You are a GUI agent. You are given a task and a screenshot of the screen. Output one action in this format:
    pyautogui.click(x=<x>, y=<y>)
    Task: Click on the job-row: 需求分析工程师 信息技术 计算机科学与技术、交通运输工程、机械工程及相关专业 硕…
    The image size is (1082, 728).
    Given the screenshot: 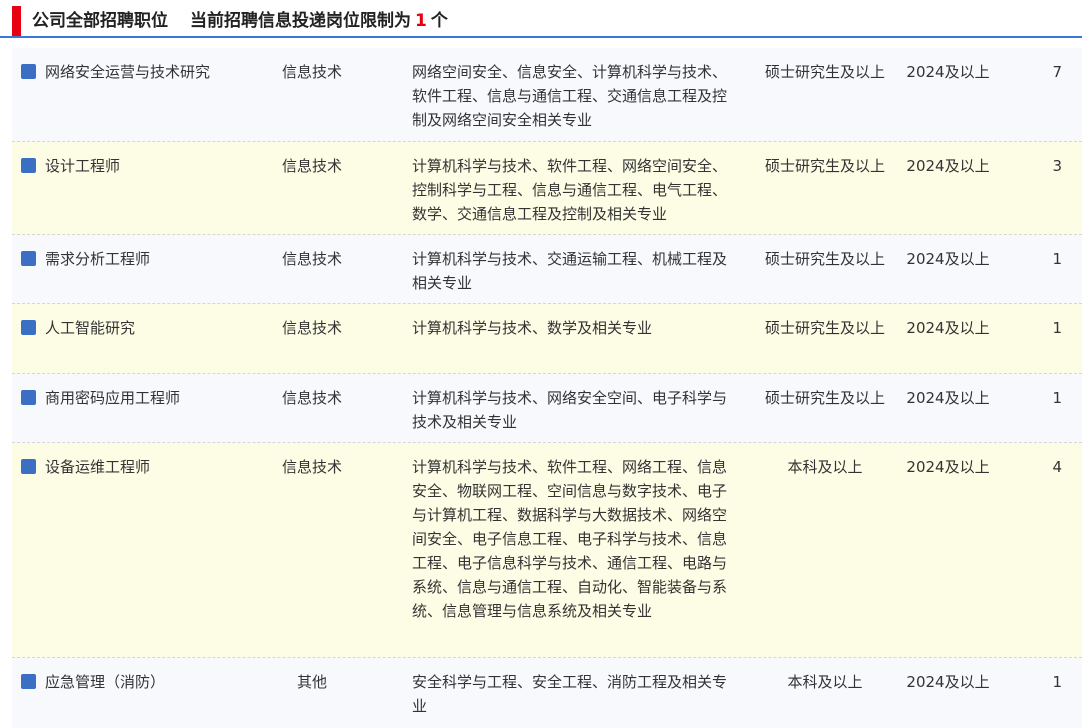 What is the action you would take?
    pyautogui.click(x=547, y=269)
    